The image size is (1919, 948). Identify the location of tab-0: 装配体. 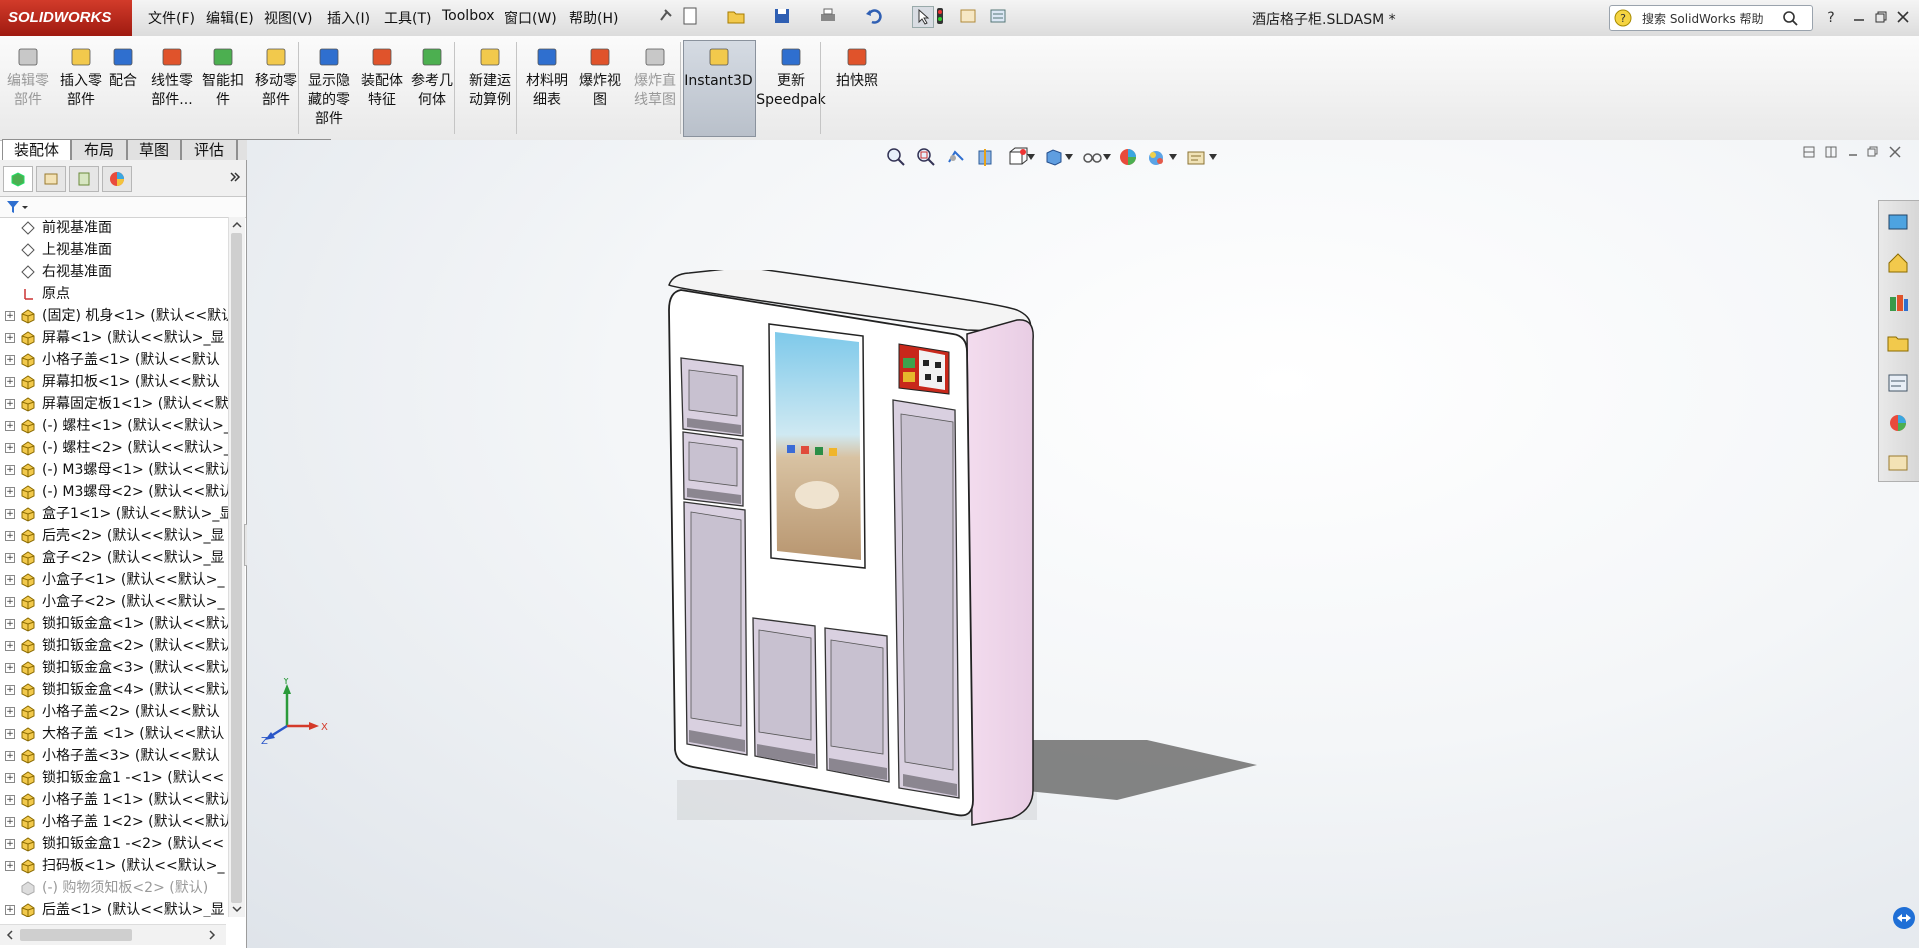
(36, 149).